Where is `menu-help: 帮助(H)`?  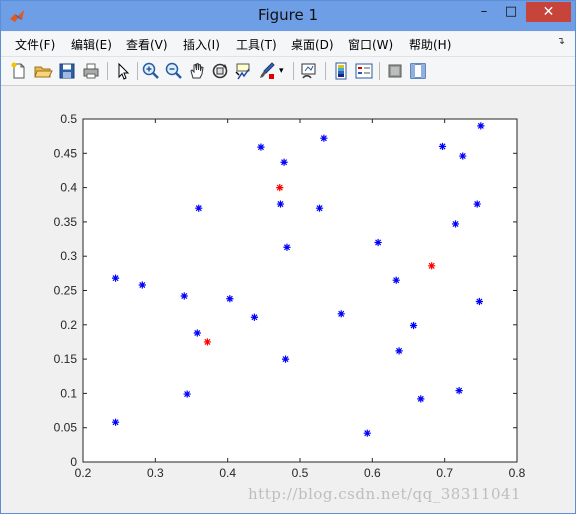 menu-help: 帮助(H) is located at coordinates (430, 44).